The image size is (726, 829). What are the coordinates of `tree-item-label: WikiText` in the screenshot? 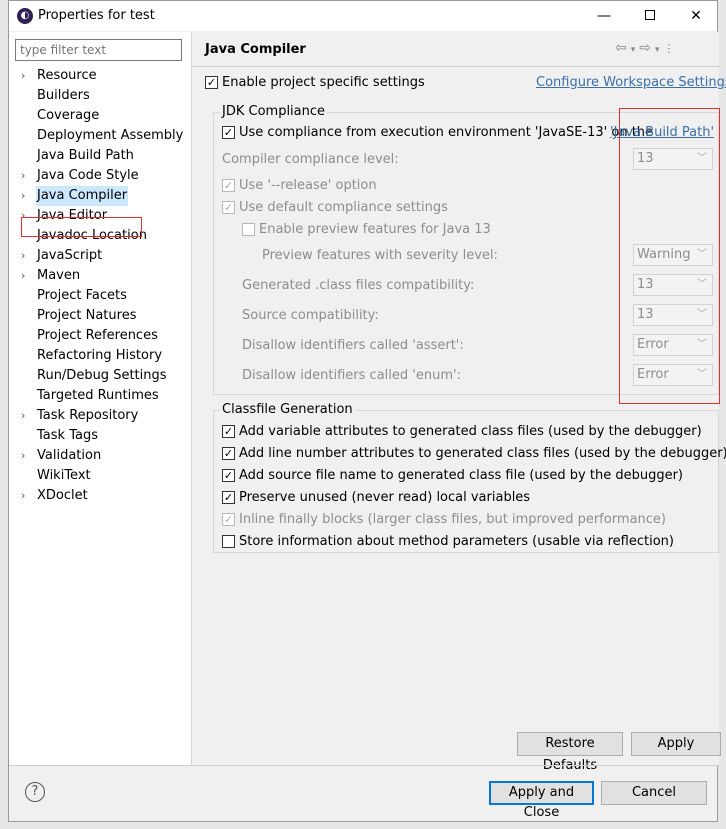 It's located at (64, 475).